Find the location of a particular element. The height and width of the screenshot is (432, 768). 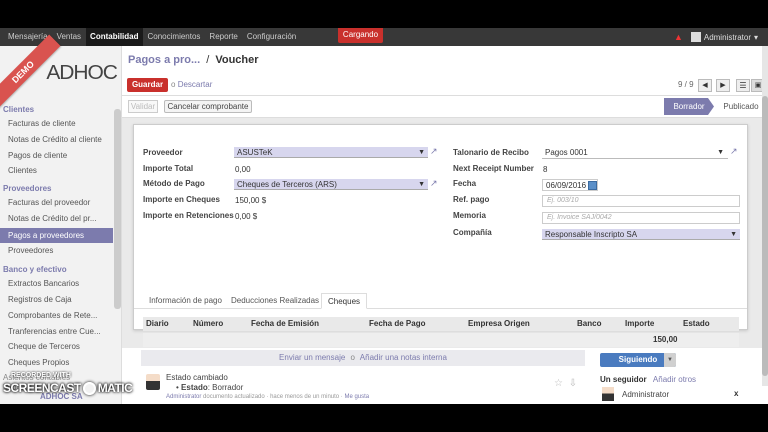

main-scrollbar is located at coordinates (765, 216).